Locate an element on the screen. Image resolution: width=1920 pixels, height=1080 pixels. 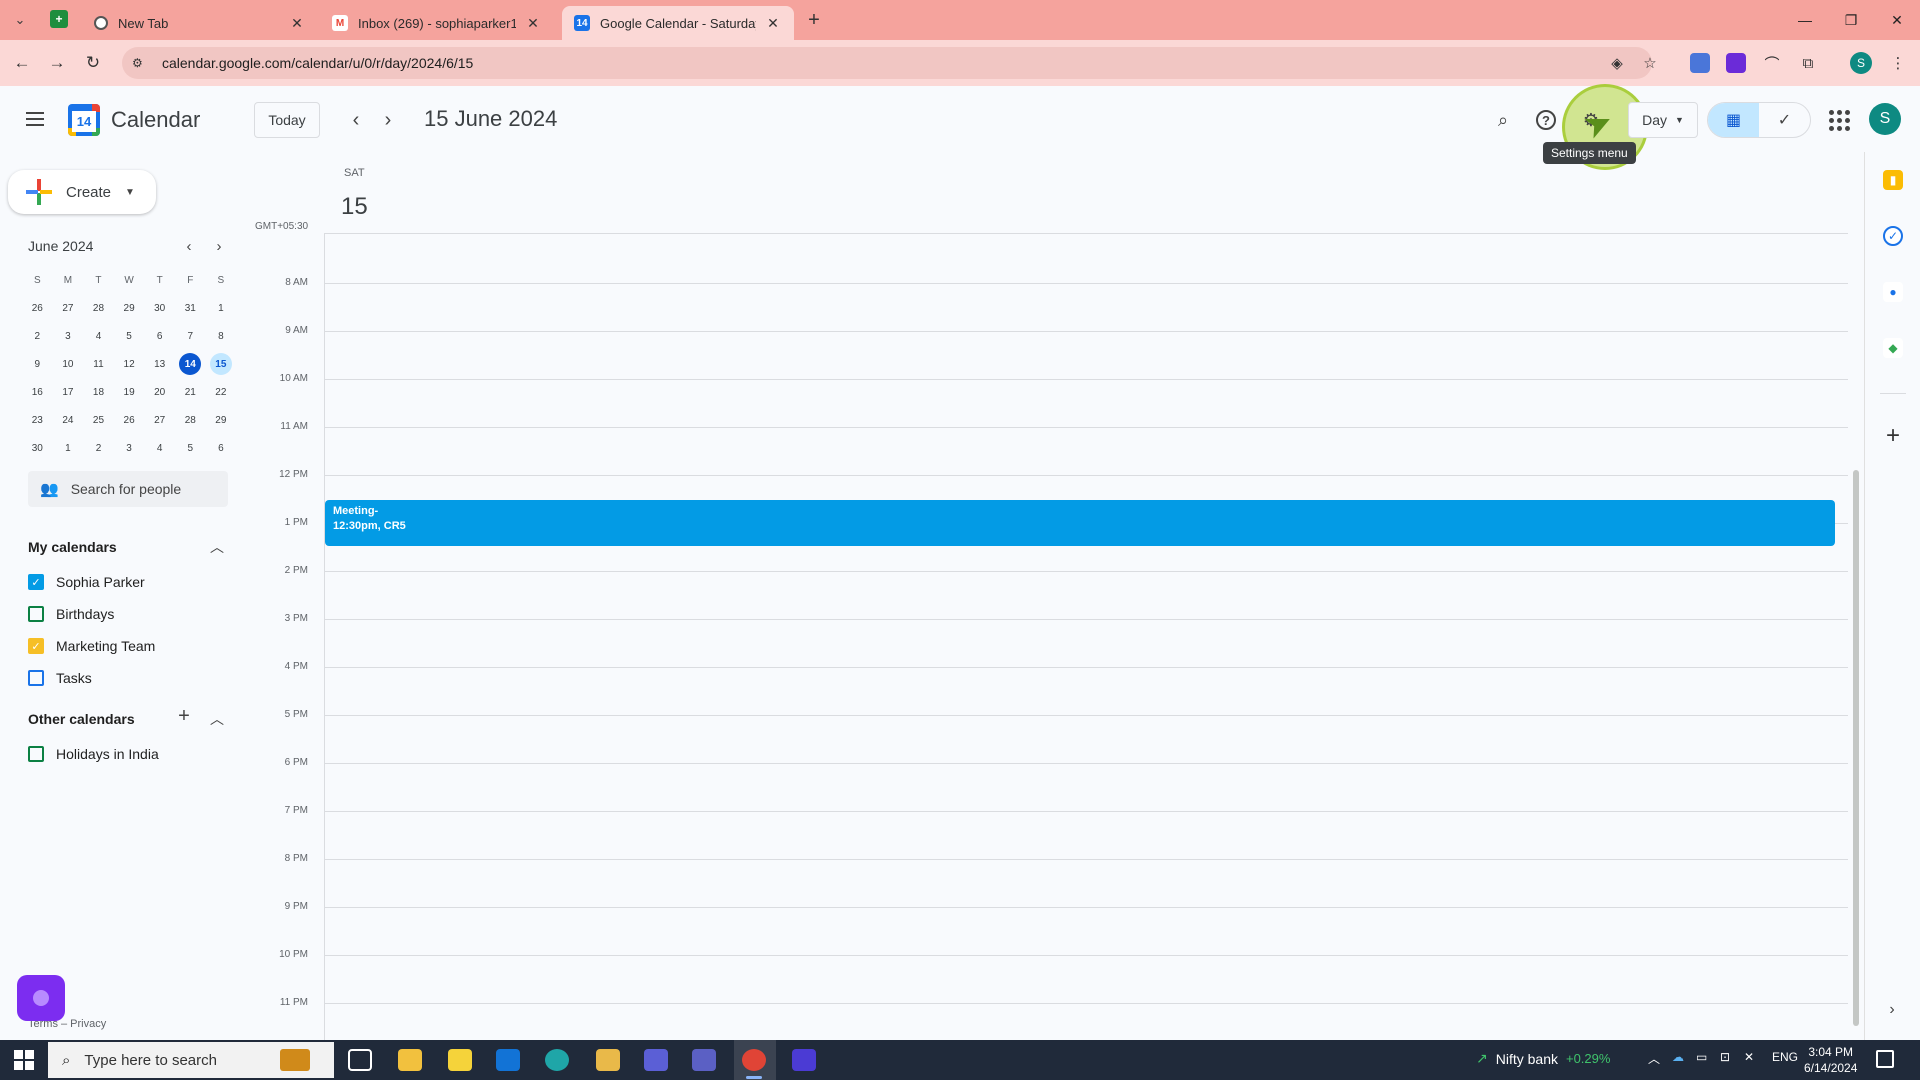
outlook-icon is located at coordinates (508, 1060).